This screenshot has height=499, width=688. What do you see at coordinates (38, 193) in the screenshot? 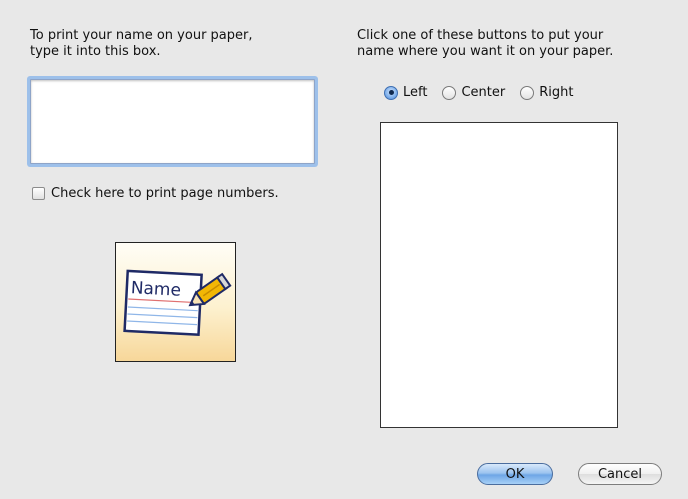
I see `page-numbers-checkbox` at bounding box center [38, 193].